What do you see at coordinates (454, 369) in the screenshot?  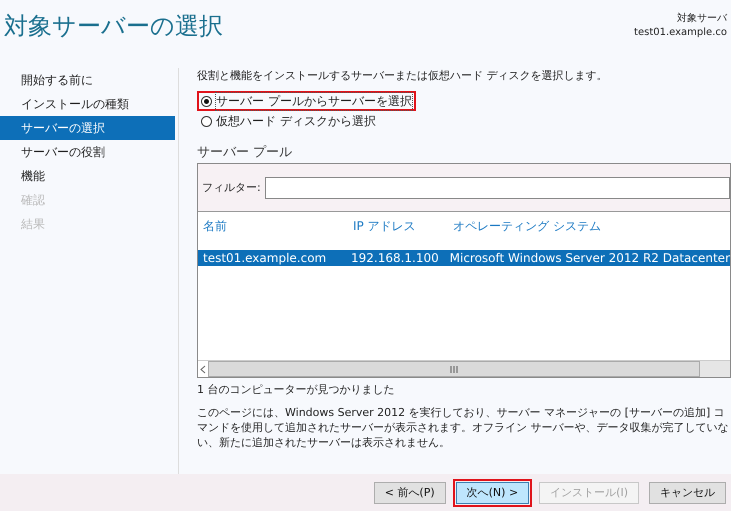 I see `scrollbar-thumb` at bounding box center [454, 369].